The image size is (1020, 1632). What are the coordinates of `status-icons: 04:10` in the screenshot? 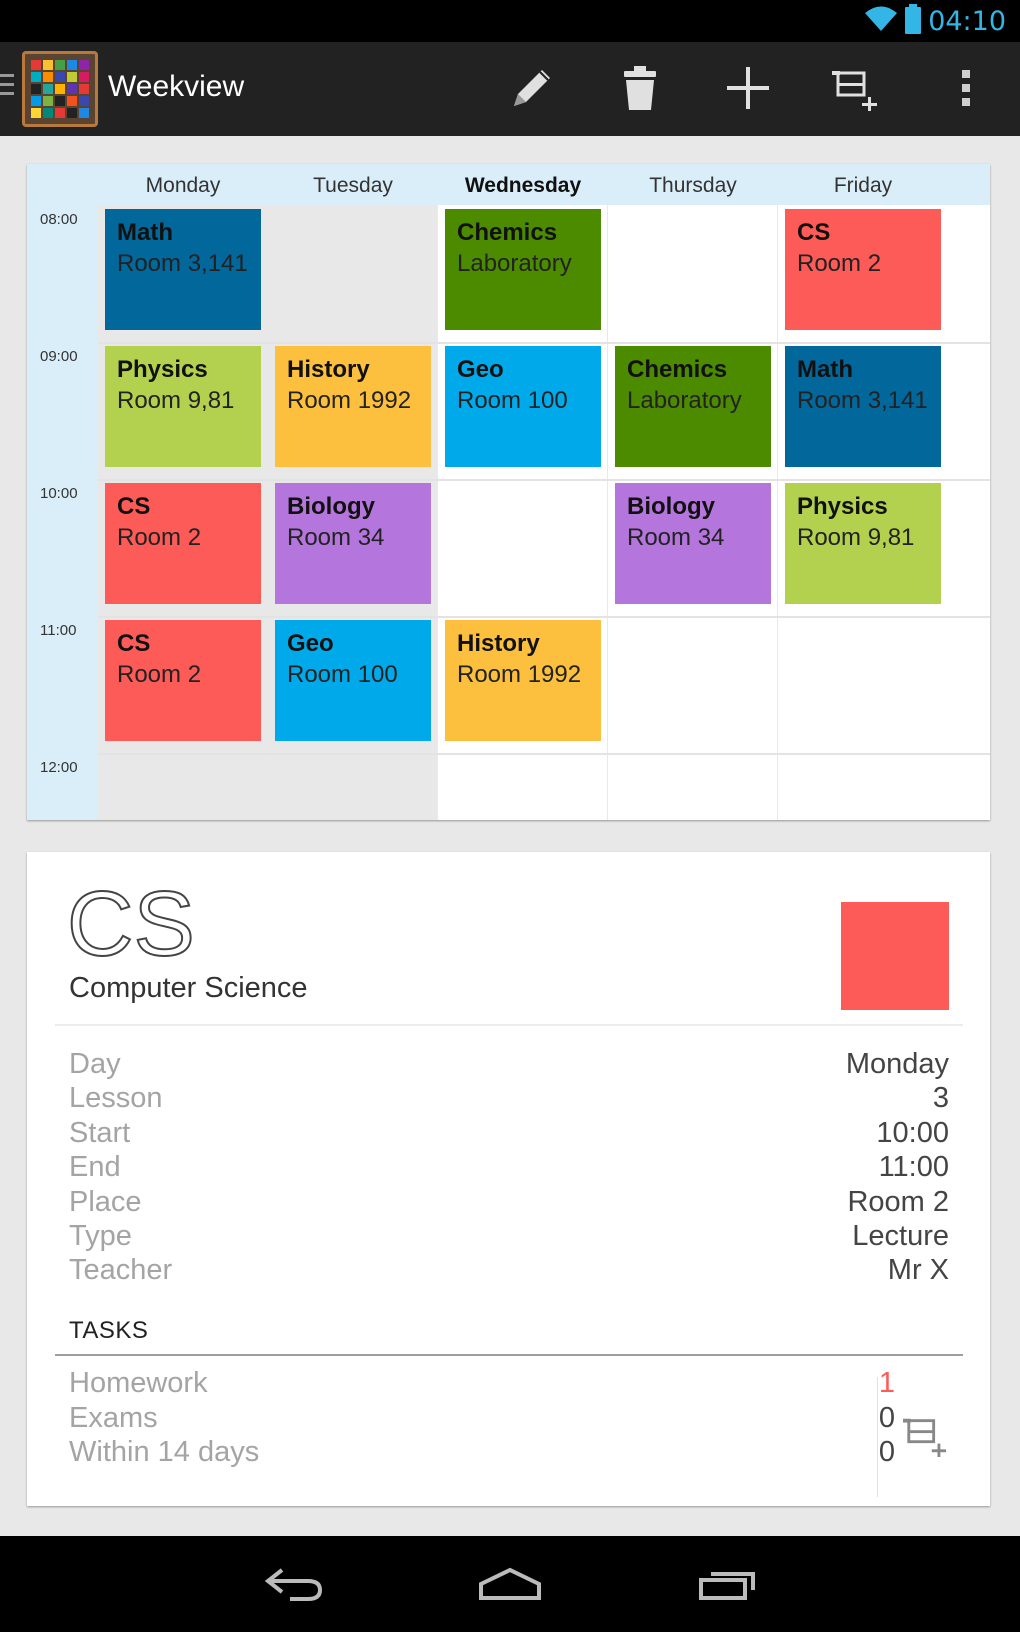 It's located at (935, 21).